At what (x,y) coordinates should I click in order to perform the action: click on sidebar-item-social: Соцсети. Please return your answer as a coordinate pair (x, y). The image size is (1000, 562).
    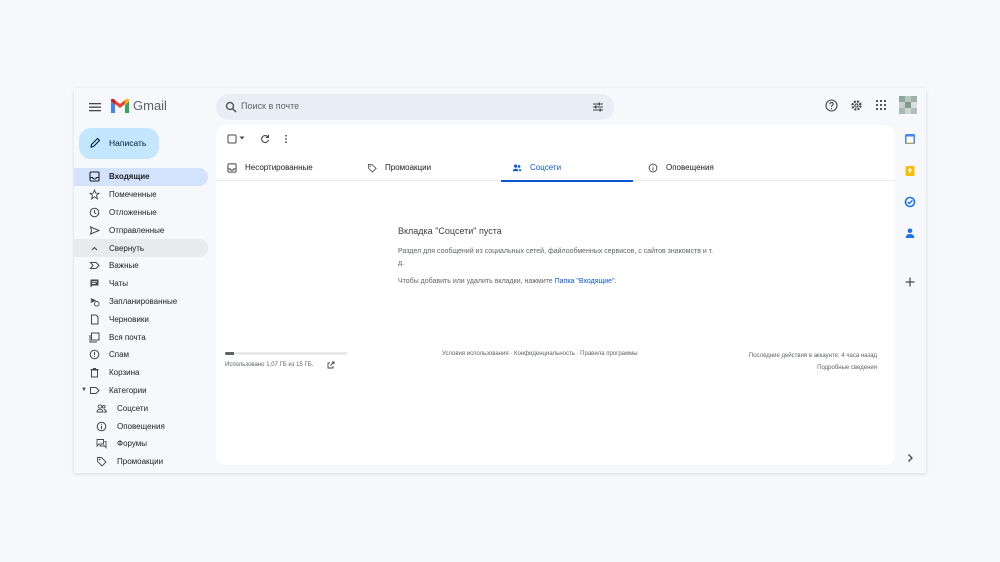
    Looking at the image, I should click on (141, 408).